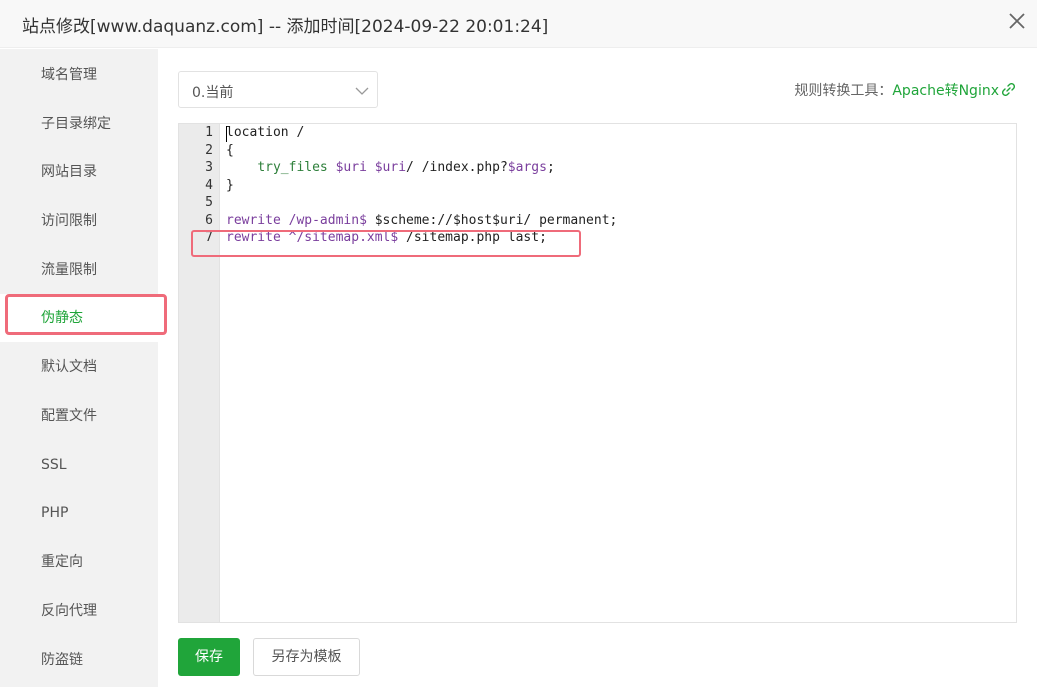 This screenshot has width=1037, height=687. Describe the element at coordinates (79, 318) in the screenshot. I see `sidebar-item-rewrite: 伪静态` at that location.